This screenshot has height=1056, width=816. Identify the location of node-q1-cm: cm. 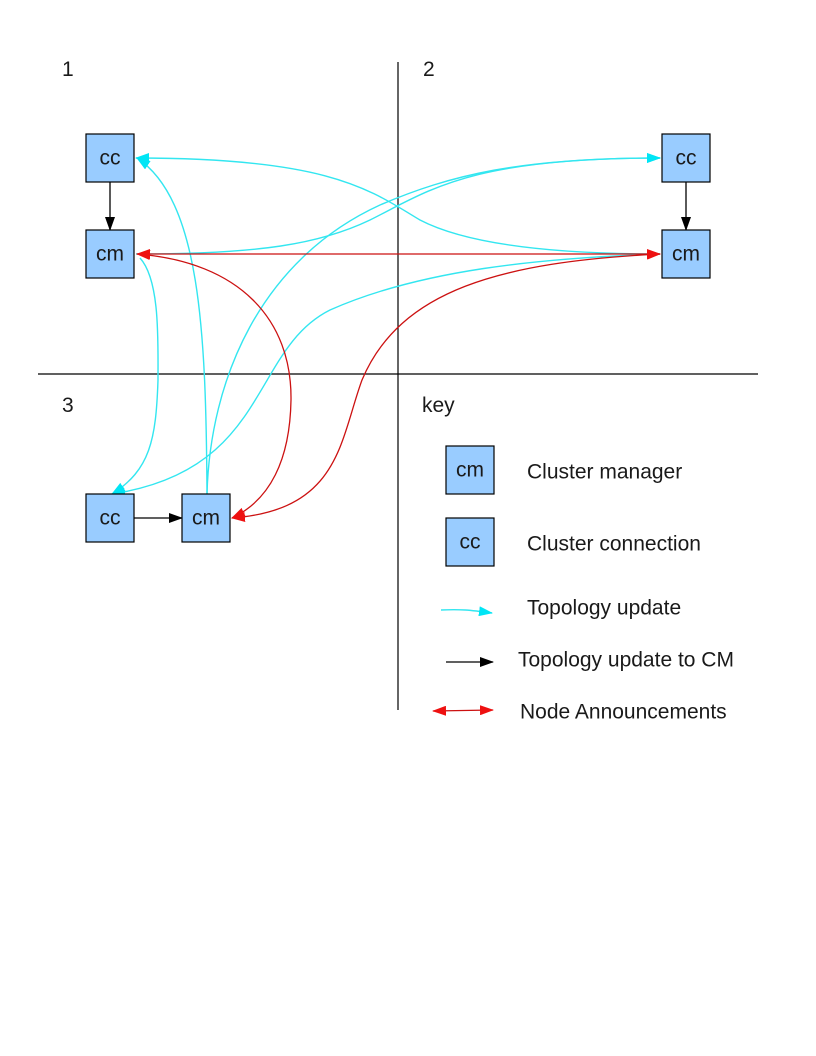
(110, 254).